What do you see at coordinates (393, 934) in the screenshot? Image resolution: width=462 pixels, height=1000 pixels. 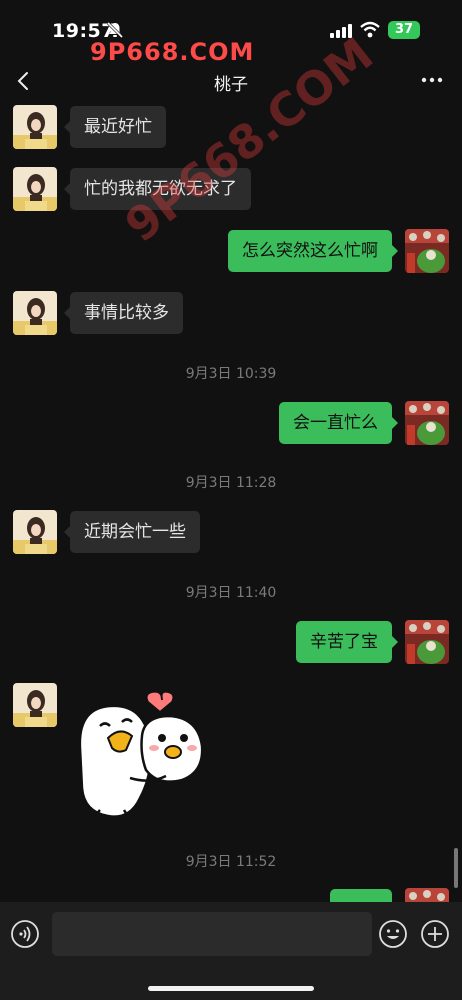 I see `emoji-icon` at bounding box center [393, 934].